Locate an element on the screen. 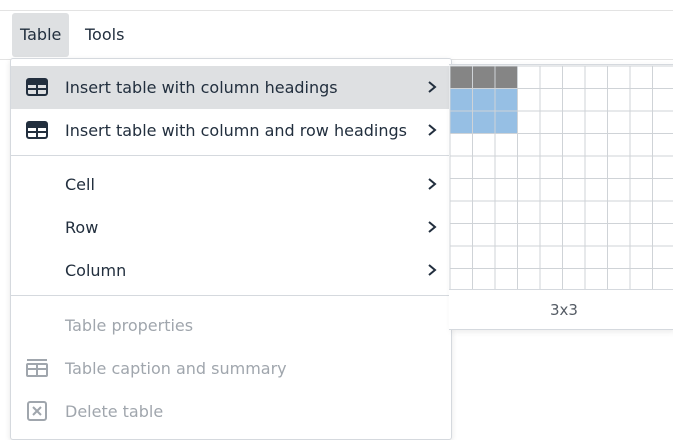  menu-item-table-properties: Table properties is located at coordinates (231, 325).